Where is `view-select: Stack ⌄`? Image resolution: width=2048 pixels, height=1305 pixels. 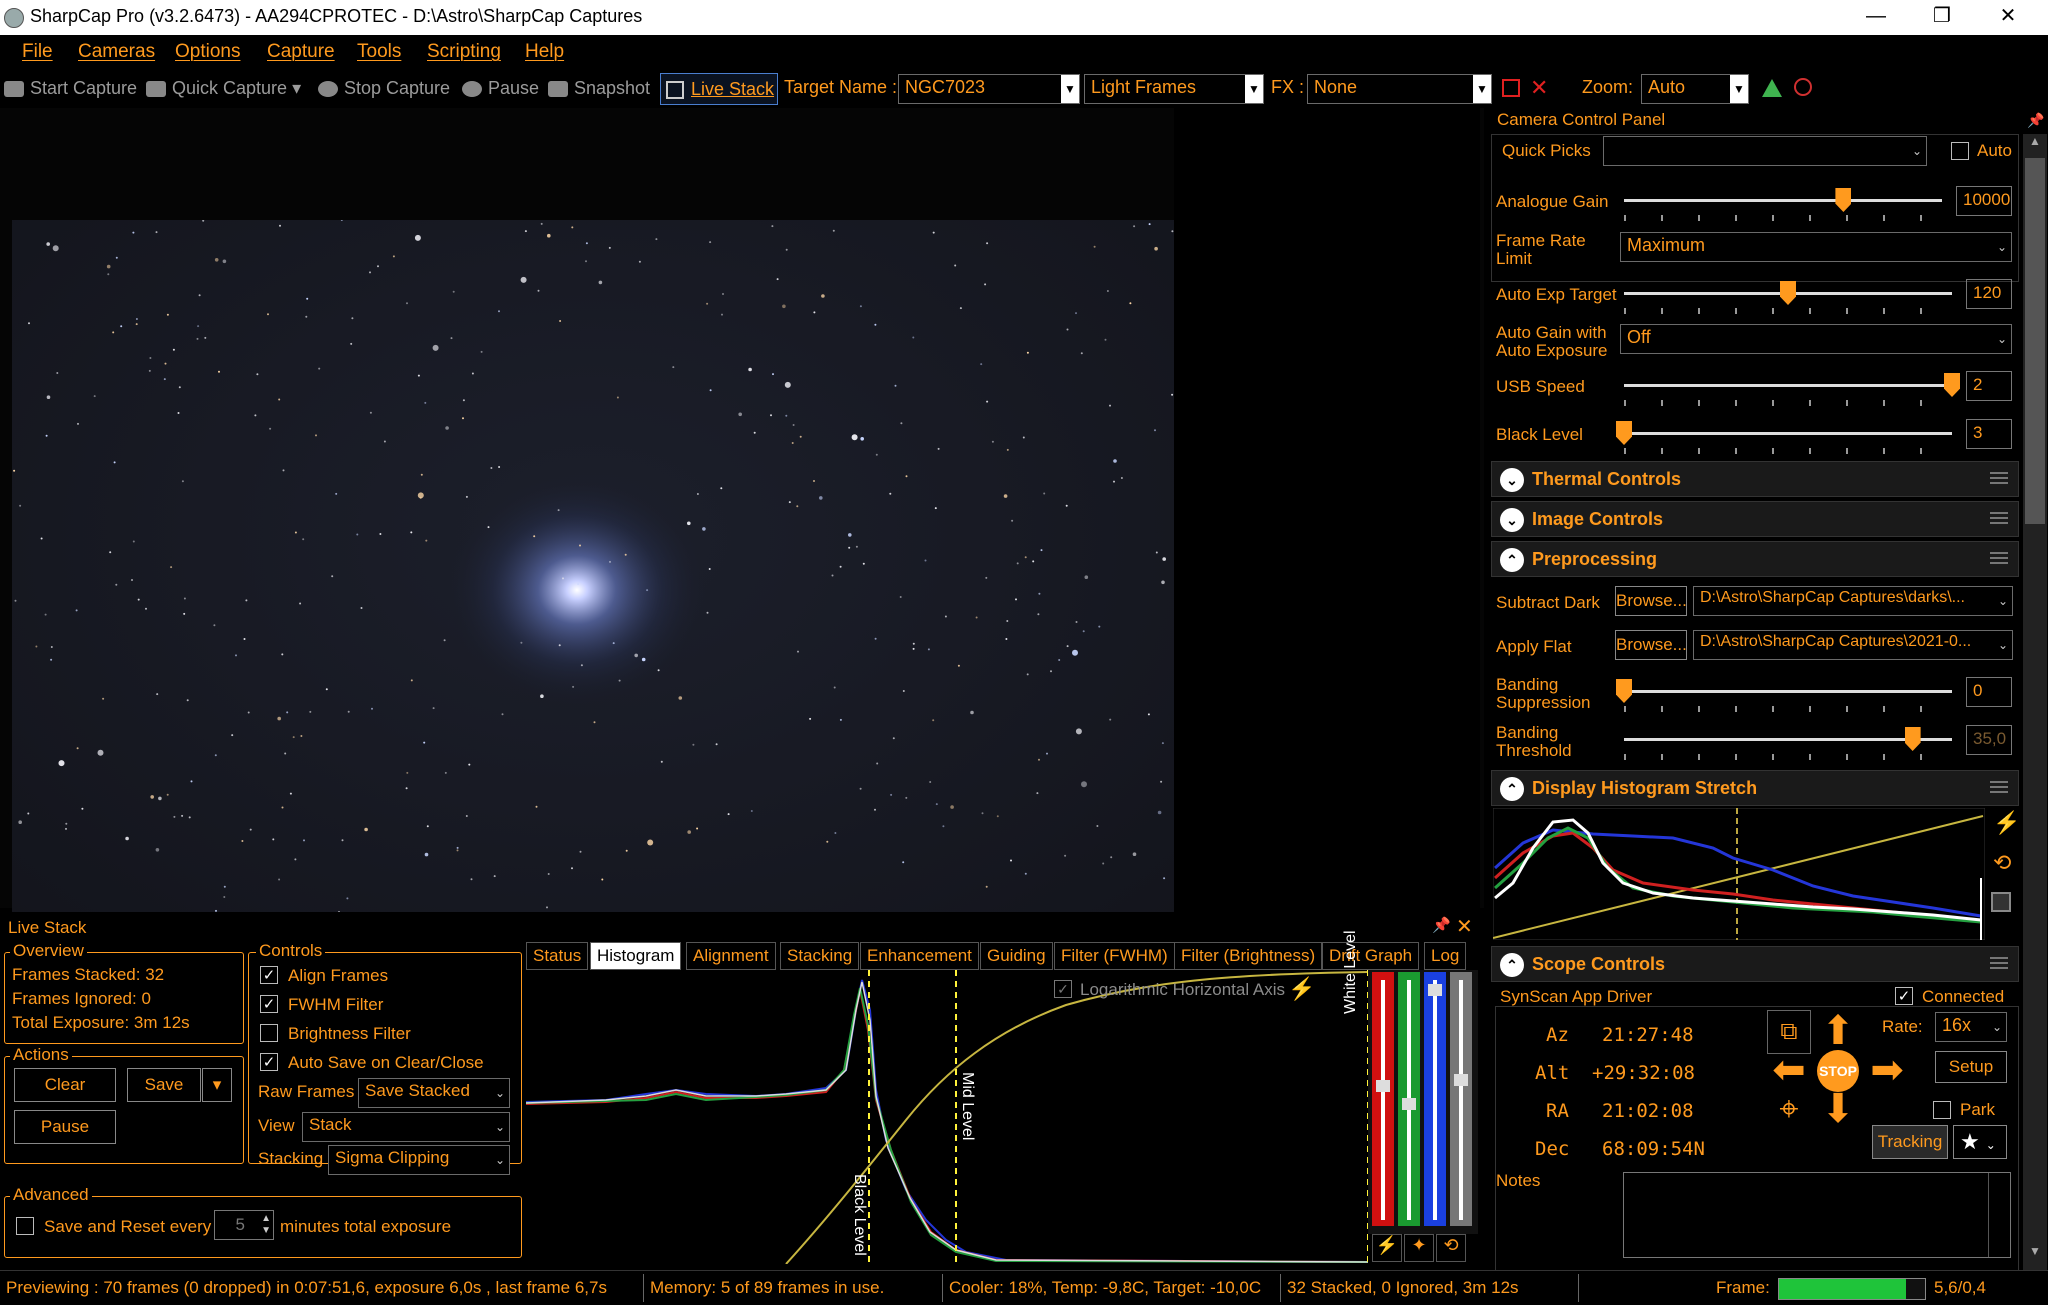
view-select: Stack ⌄ is located at coordinates (406, 1127).